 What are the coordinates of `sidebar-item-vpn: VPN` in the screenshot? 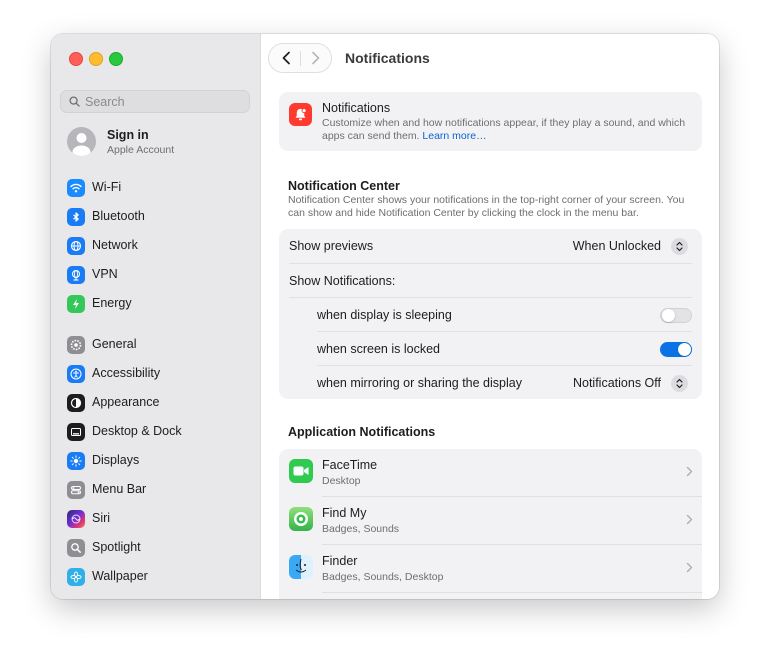 It's located at (159, 275).